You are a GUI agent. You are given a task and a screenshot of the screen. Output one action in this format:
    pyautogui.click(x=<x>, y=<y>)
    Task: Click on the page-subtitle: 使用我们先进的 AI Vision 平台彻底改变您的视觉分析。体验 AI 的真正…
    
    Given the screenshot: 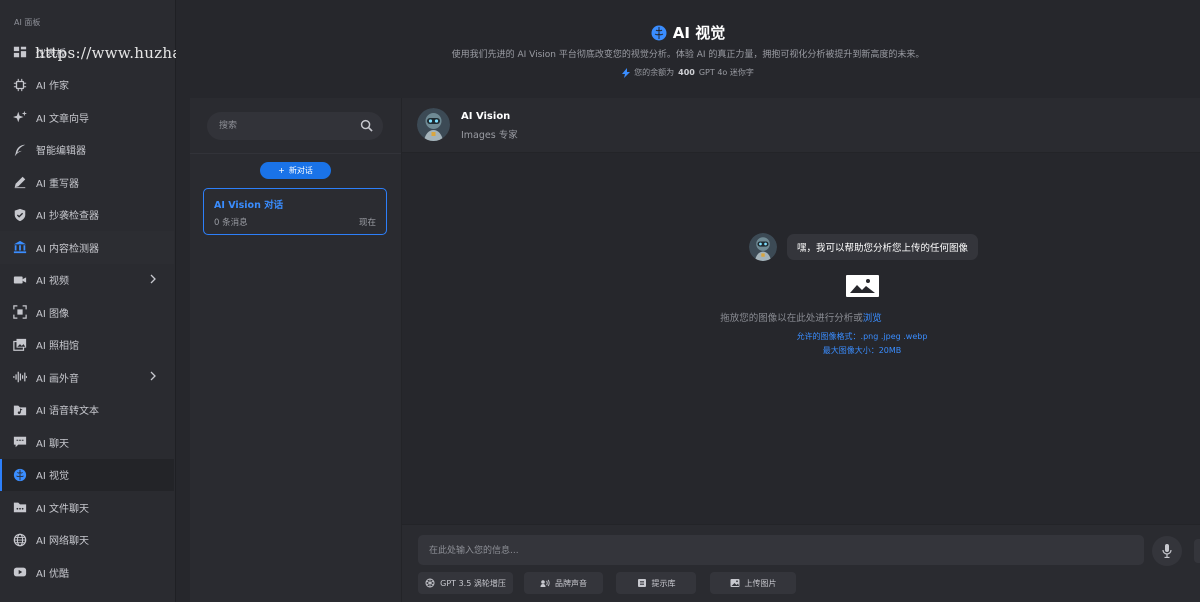 What is the action you would take?
    pyautogui.click(x=688, y=55)
    